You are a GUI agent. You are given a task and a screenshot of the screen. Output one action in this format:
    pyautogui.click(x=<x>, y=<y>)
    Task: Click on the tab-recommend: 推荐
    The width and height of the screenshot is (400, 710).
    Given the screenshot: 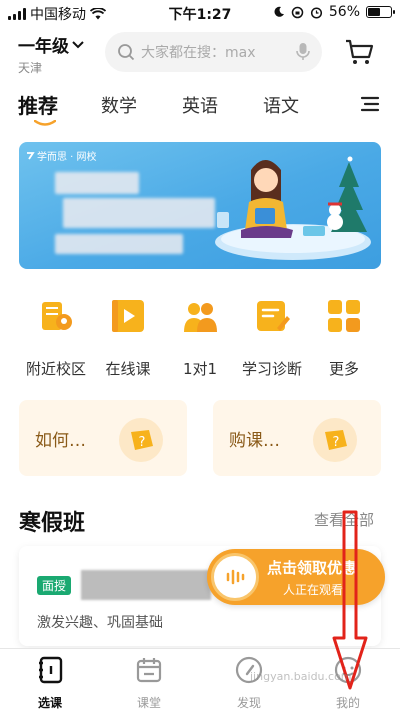 What is the action you would take?
    pyautogui.click(x=38, y=104)
    